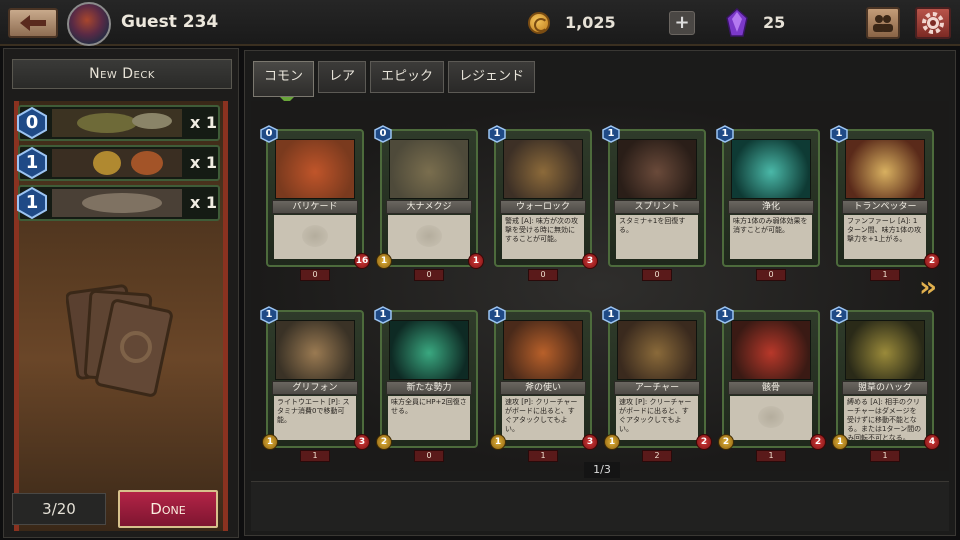 This screenshot has width=960, height=540. I want to click on collection-card: 1 新たな勢力 味方全員にHP+2回復させる。 2 0, so click(426, 384).